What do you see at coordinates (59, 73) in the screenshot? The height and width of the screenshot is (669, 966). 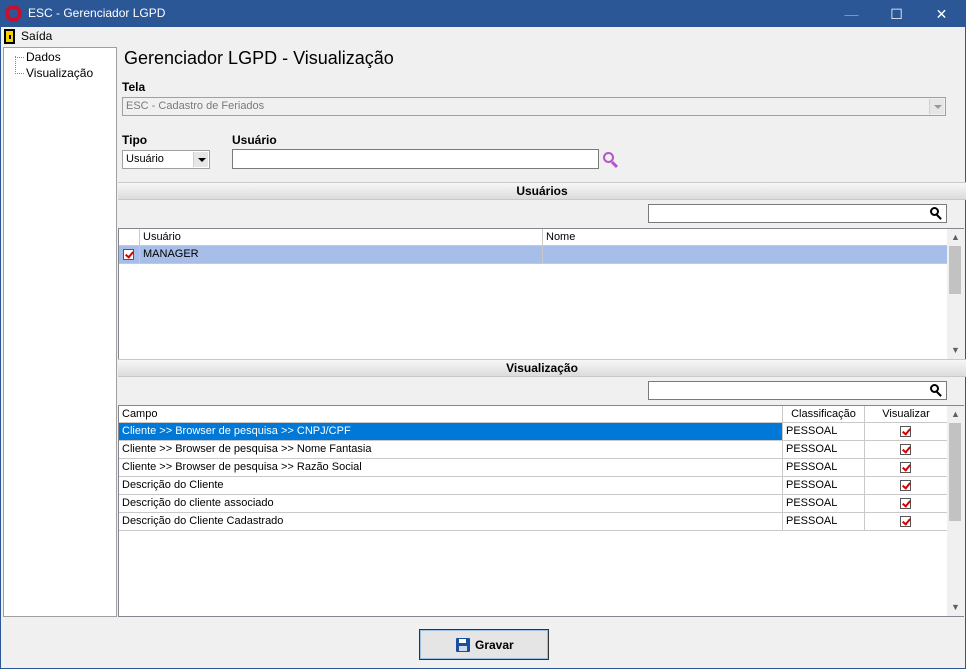 I see `tree-item-visualizacao: Visualização` at bounding box center [59, 73].